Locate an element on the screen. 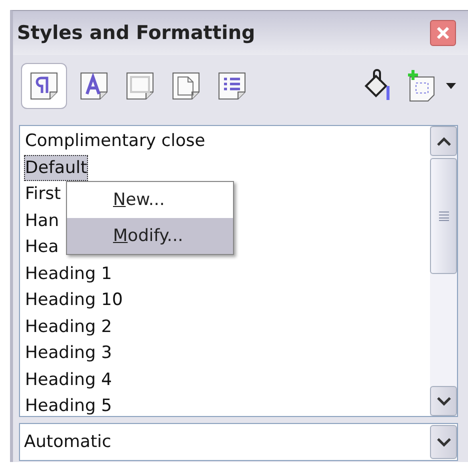 Image resolution: width=468 pixels, height=472 pixels. style-category-button is located at coordinates (44, 86).